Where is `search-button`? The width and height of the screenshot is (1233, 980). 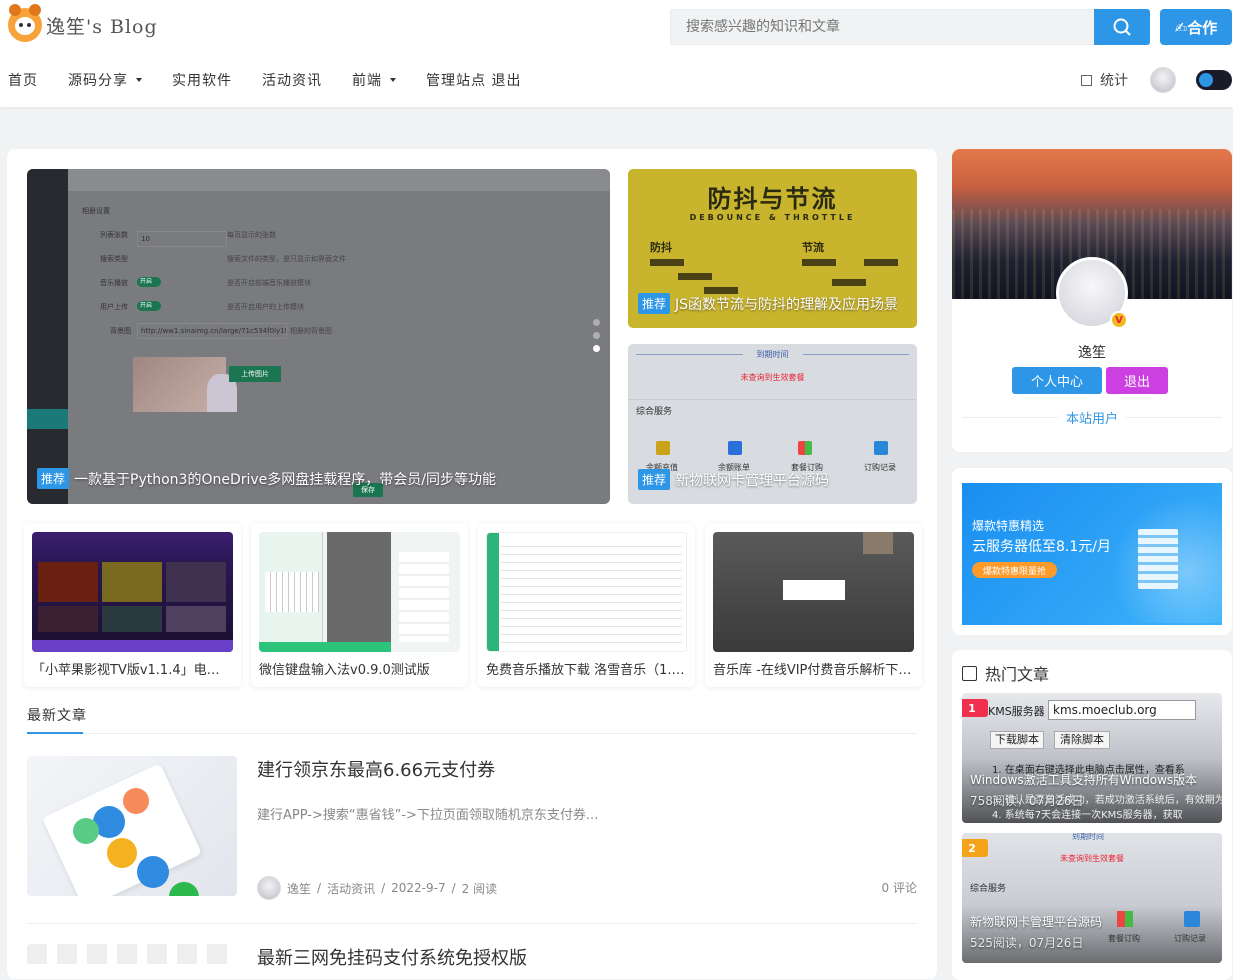 search-button is located at coordinates (1122, 27).